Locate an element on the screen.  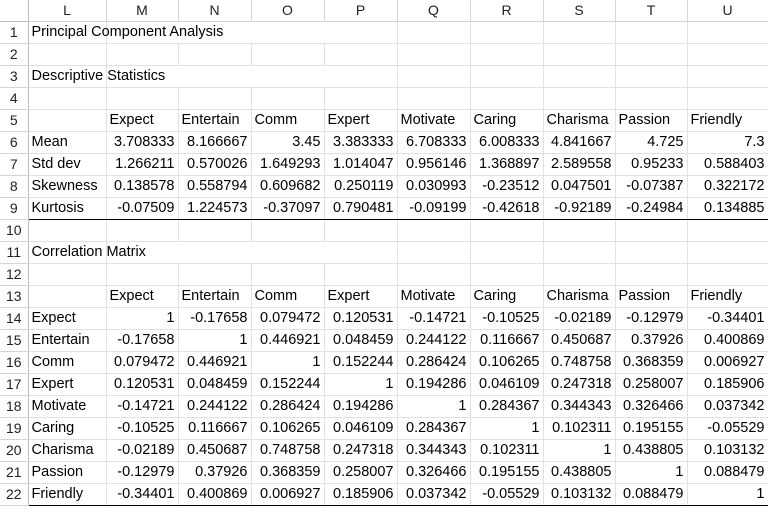
value-cell: 8.166667 is located at coordinates (215, 142).